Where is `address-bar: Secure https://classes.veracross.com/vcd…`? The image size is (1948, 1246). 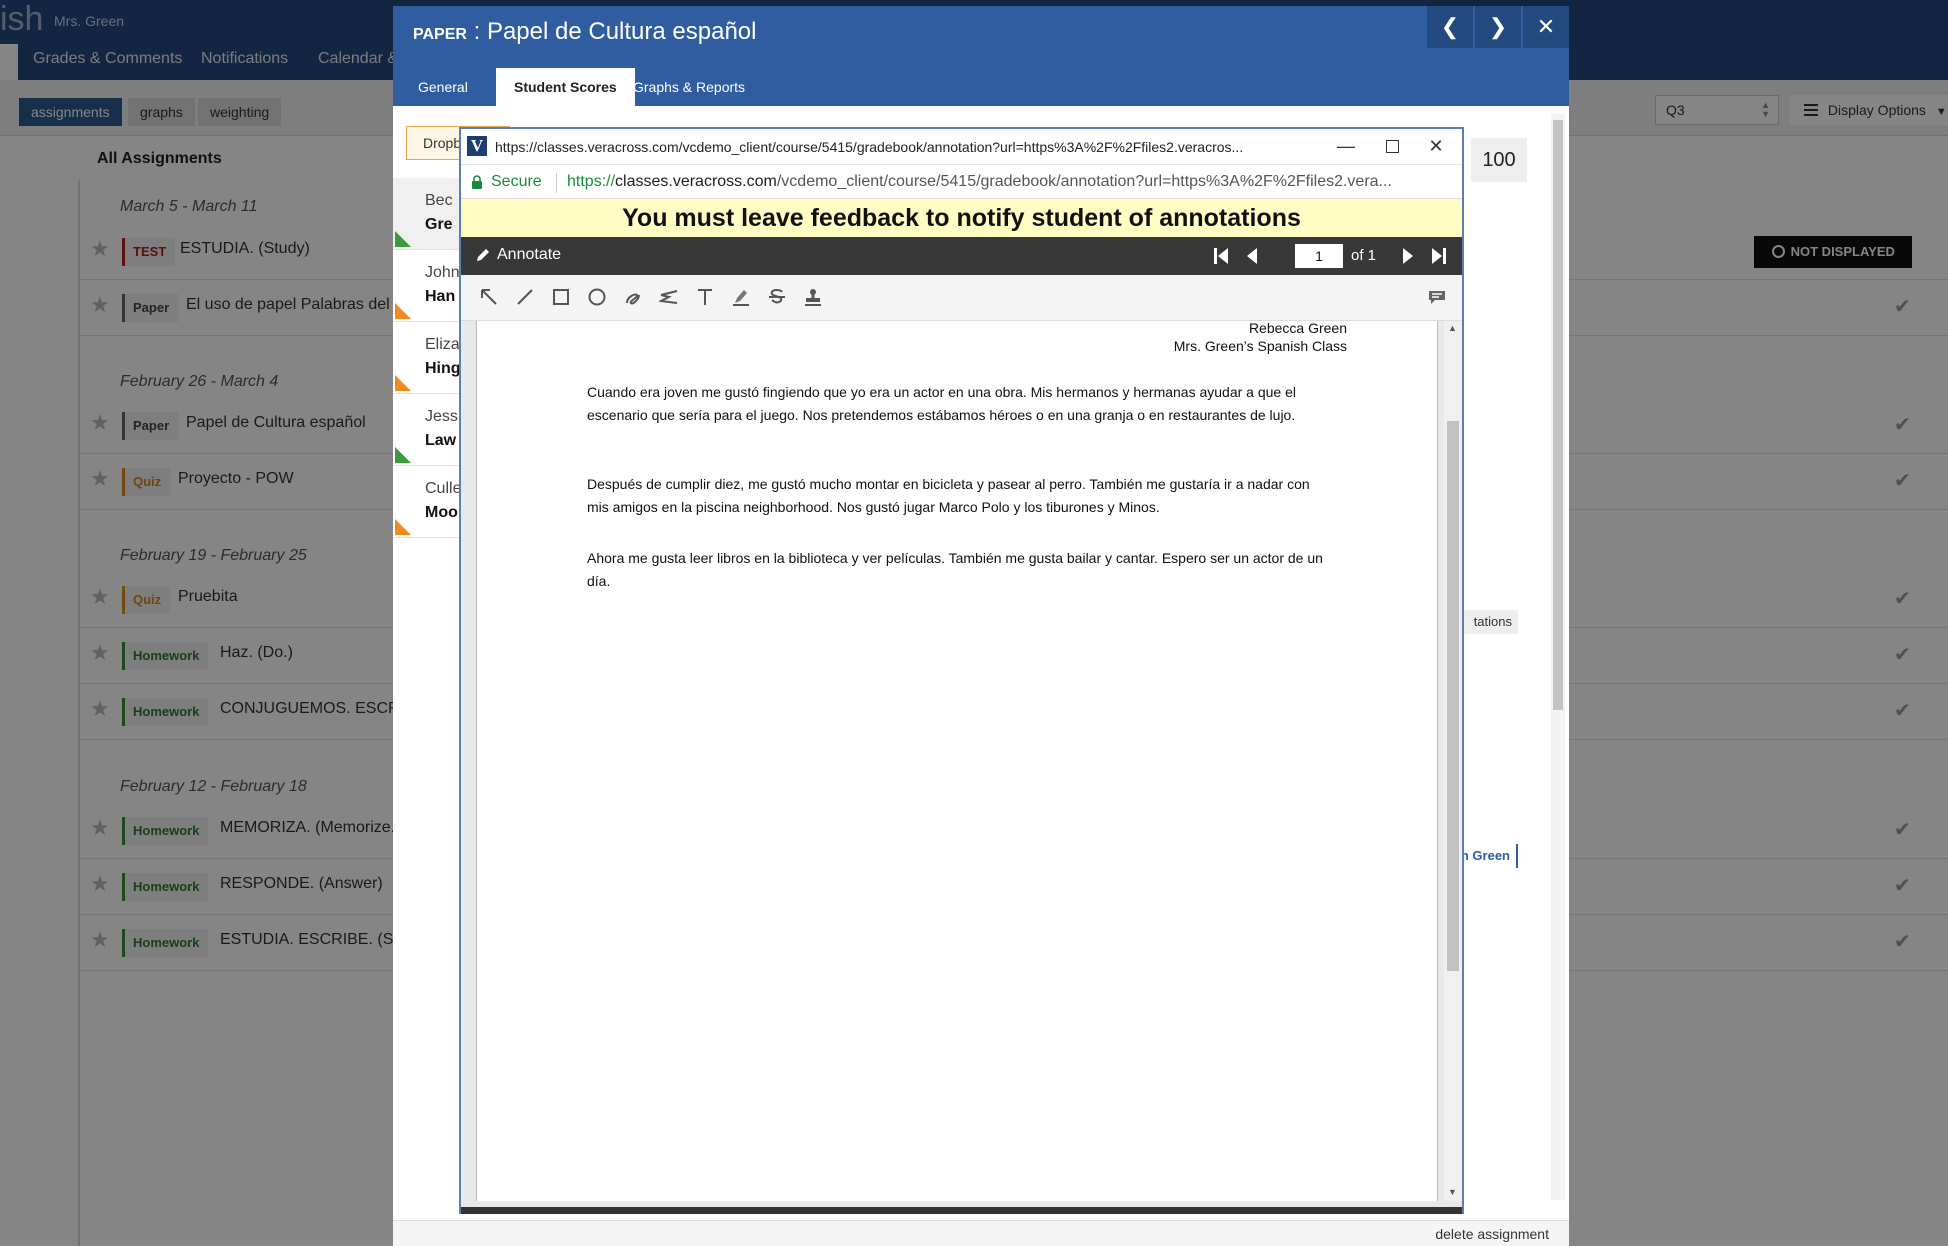
address-bar: Secure https://classes.veracross.com/vcd… is located at coordinates (961, 182).